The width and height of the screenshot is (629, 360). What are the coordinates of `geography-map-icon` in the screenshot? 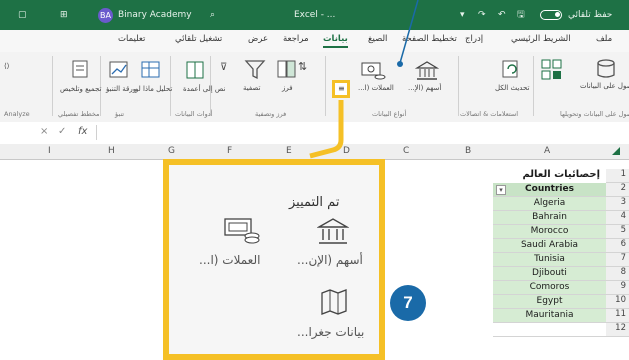 It's located at (334, 302).